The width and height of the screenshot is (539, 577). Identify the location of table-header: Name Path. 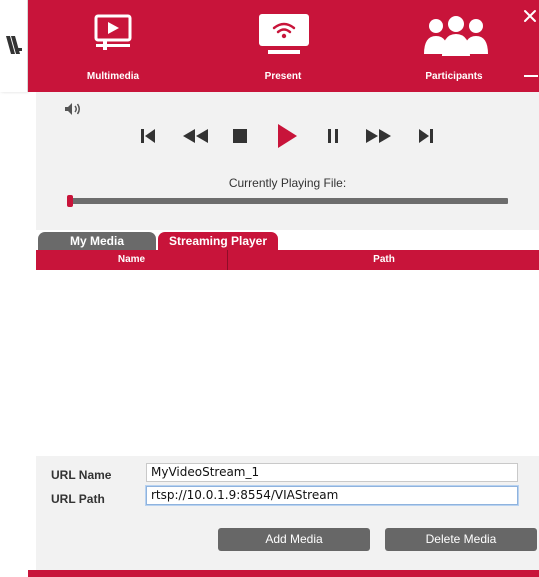
(287, 260).